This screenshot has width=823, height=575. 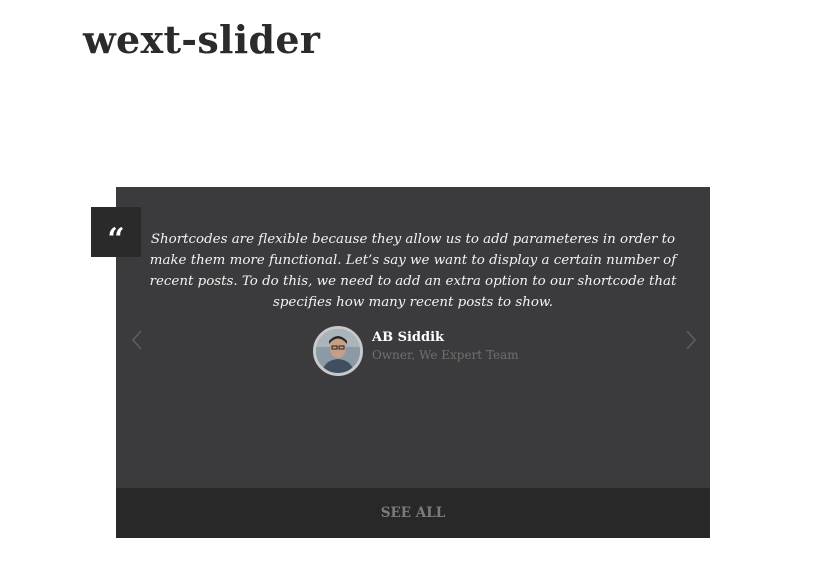 I want to click on slider-next-button, so click(x=690, y=340).